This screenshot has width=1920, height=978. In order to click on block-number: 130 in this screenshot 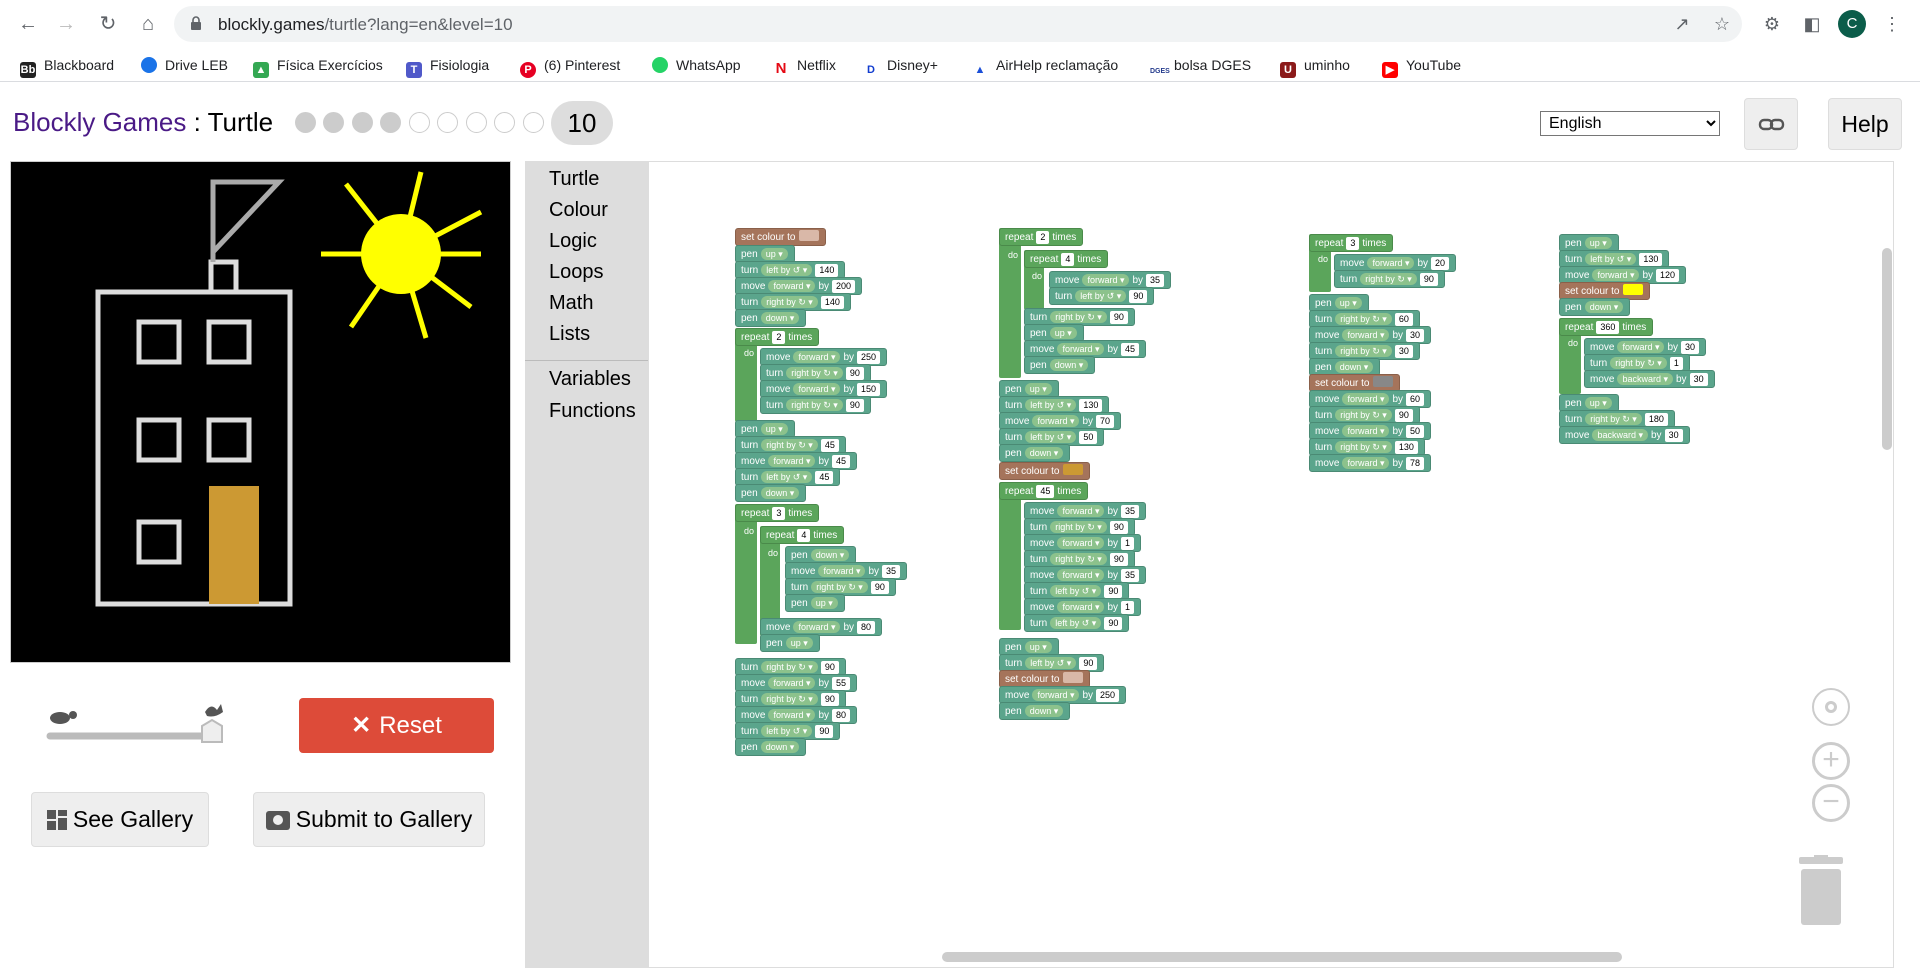, I will do `click(1091, 405)`.